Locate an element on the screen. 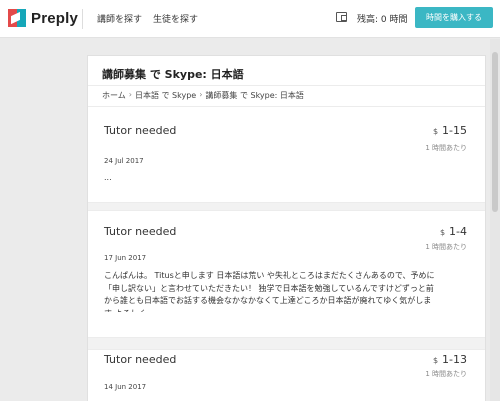  top-header: Preply 講師を探す 生徒を探す 残高: 0 時間 時間を購入する is located at coordinates (250, 19).